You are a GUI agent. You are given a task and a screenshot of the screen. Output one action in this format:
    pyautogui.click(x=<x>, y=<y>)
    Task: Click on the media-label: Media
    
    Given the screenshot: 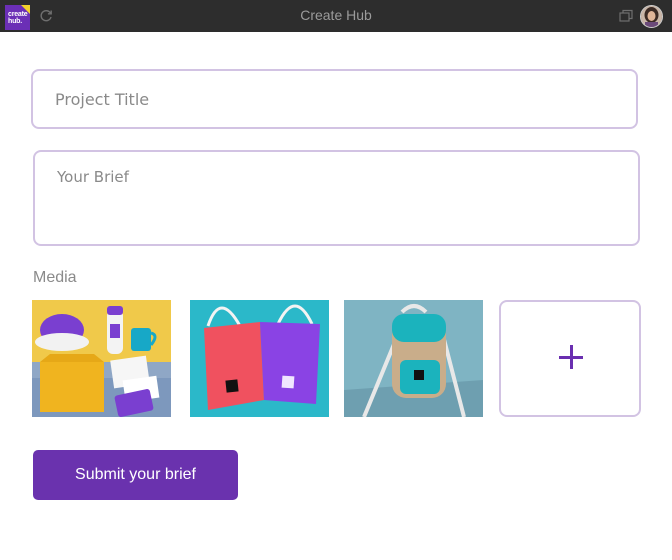 What is the action you would take?
    pyautogui.click(x=55, y=277)
    